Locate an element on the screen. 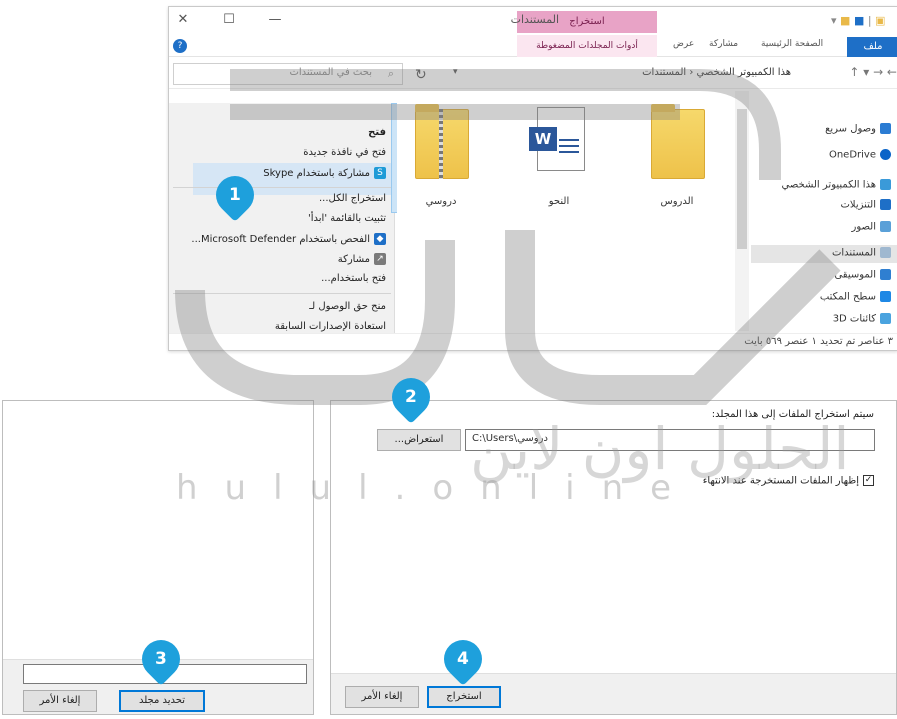 Image resolution: width=897 pixels, height=719 pixels. nav-item-onedrive: OneDrive is located at coordinates (860, 155).